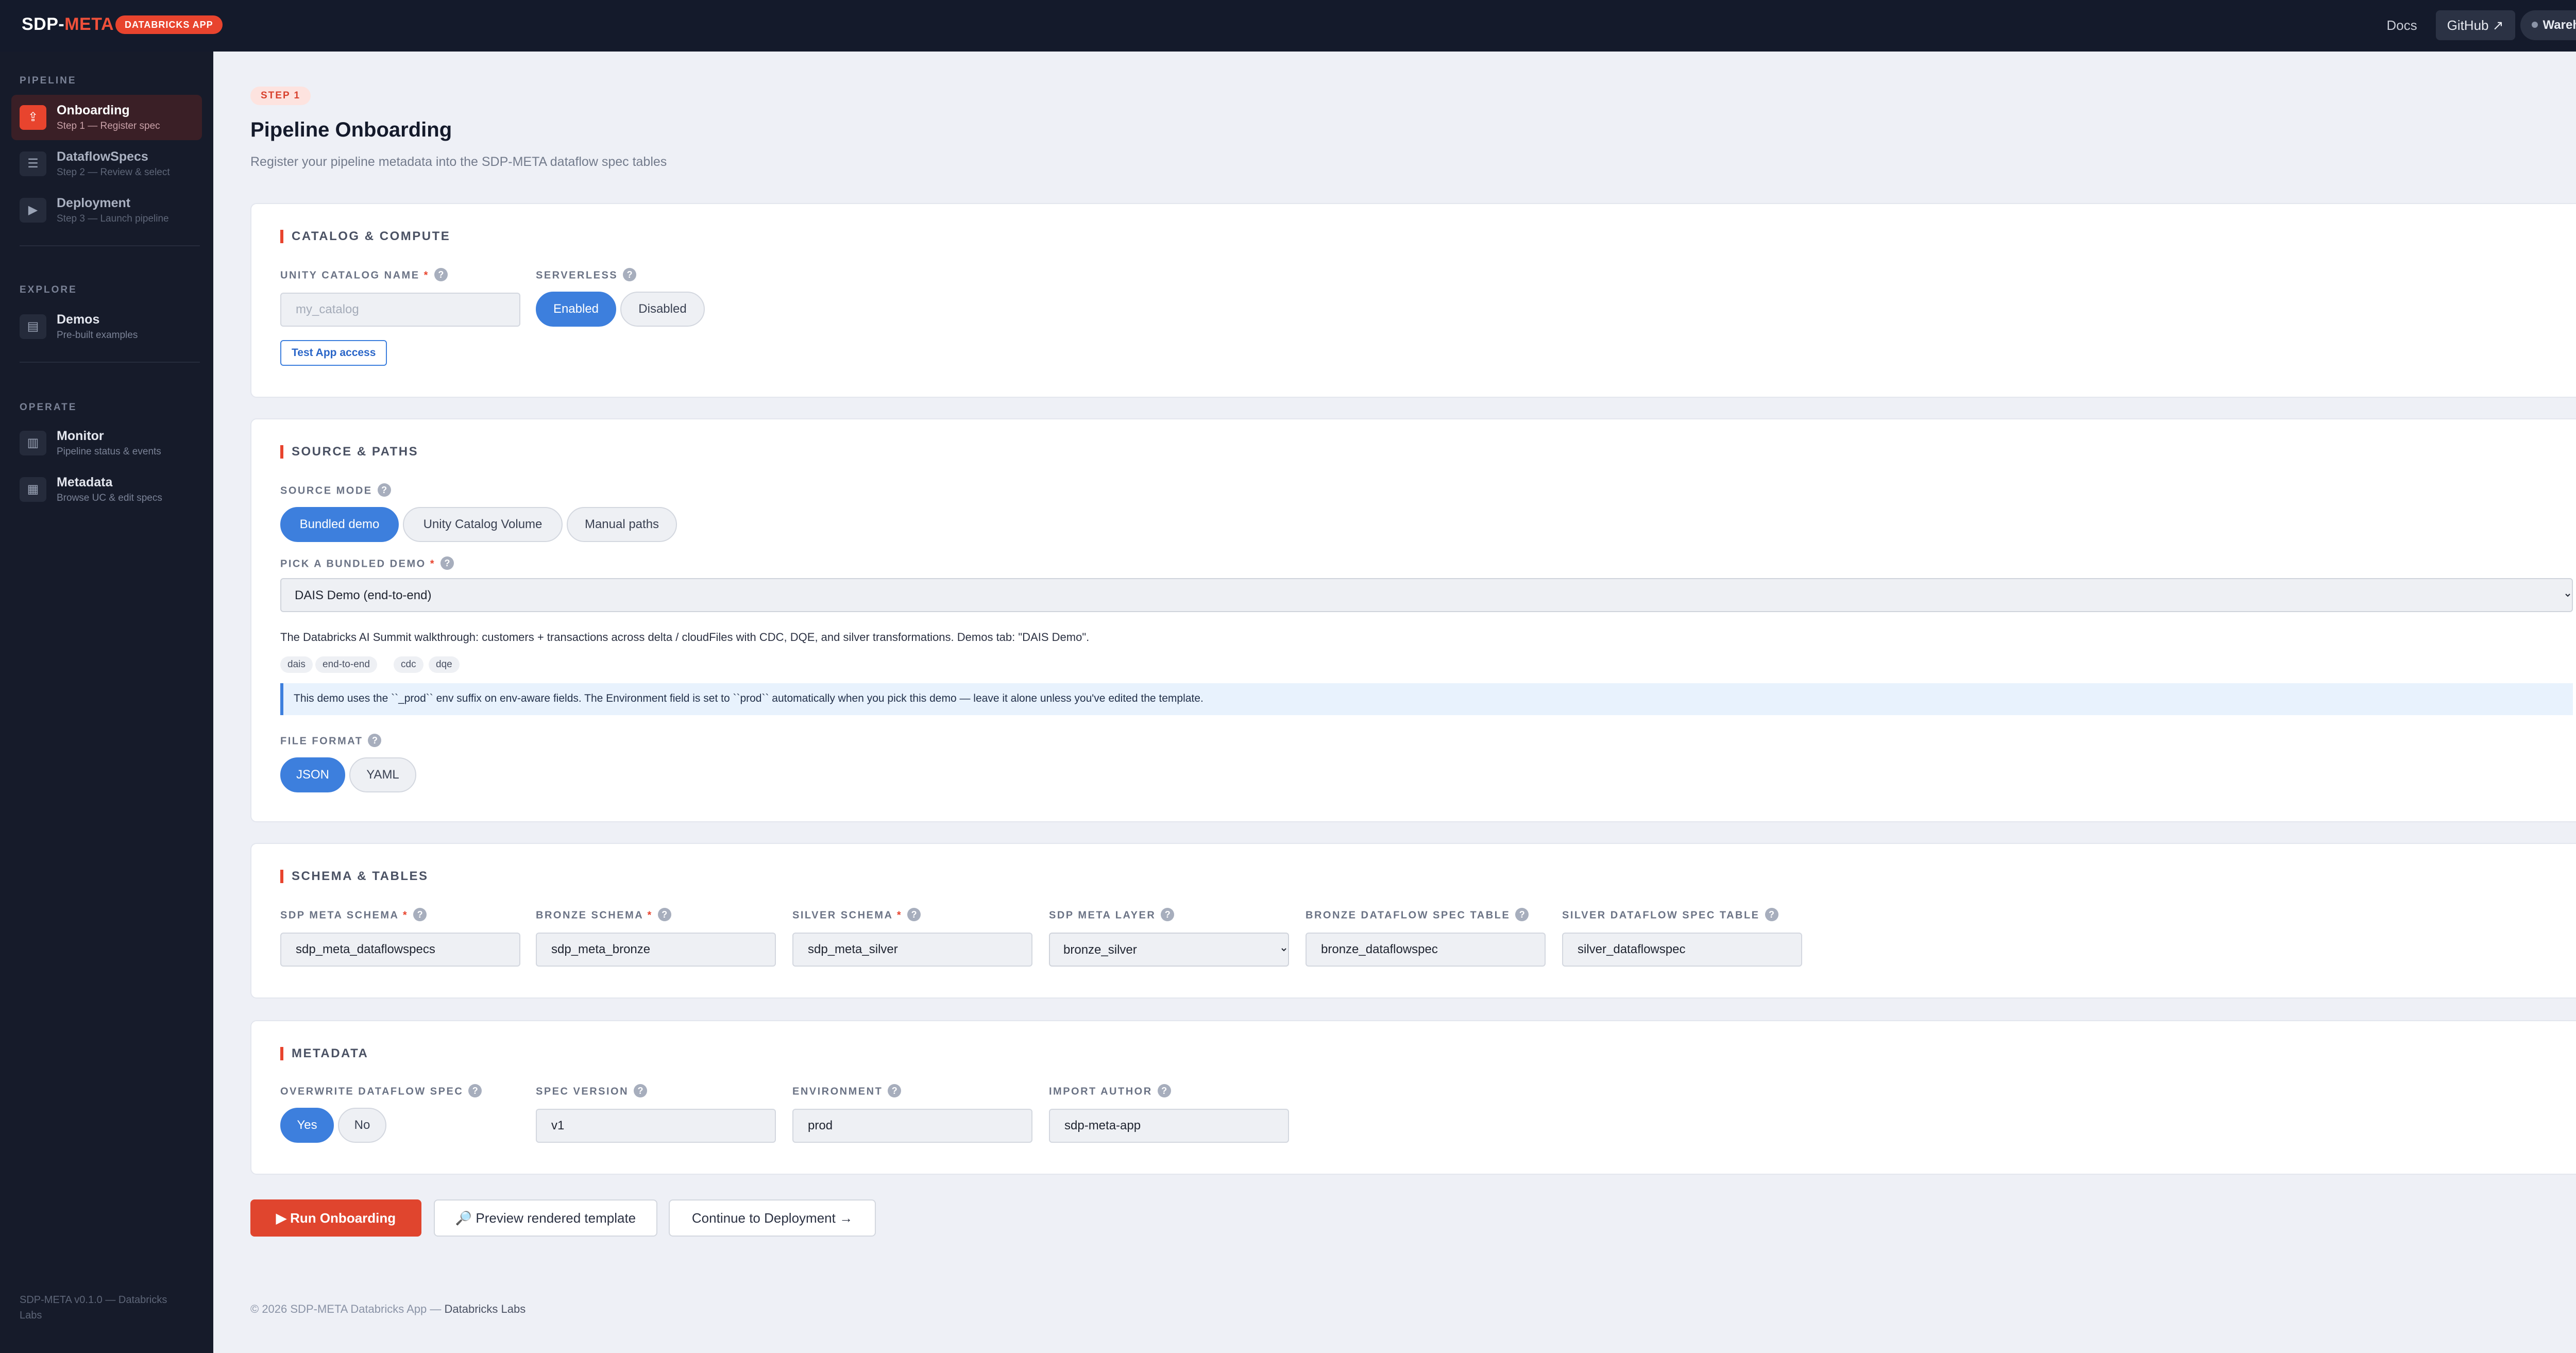  Describe the element at coordinates (912, 950) in the screenshot. I see `silver-schema-input` at that location.